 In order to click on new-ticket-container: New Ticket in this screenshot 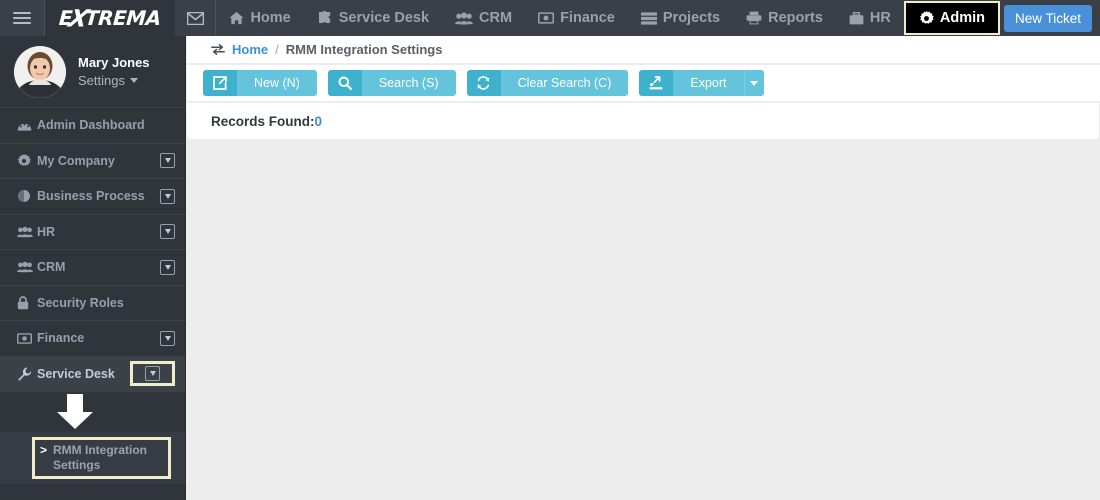, I will do `click(1050, 18)`.